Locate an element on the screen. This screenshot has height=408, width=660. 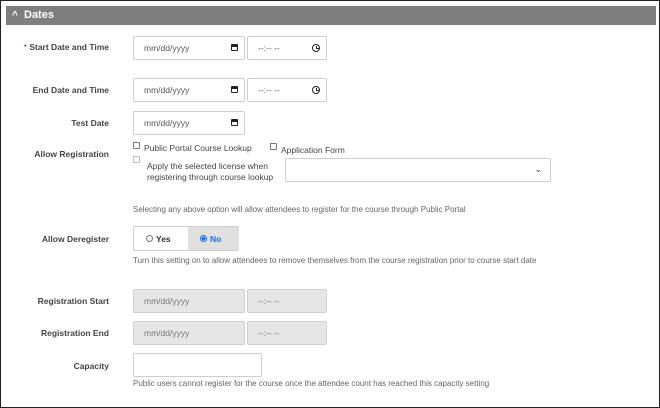
application-form-label: Application Form is located at coordinates (313, 150).